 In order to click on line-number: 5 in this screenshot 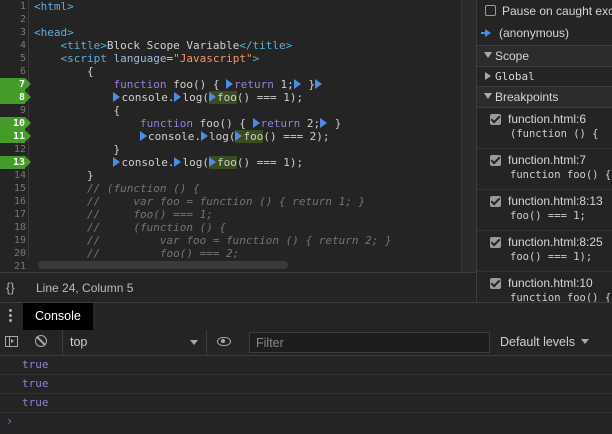, I will do `click(13, 58)`.